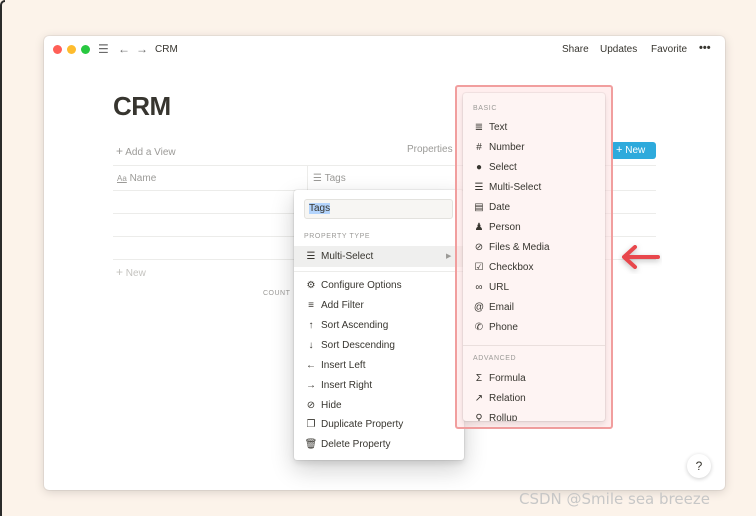 The image size is (756, 516). I want to click on type-phone-item: ✆ Phone, so click(495, 328).